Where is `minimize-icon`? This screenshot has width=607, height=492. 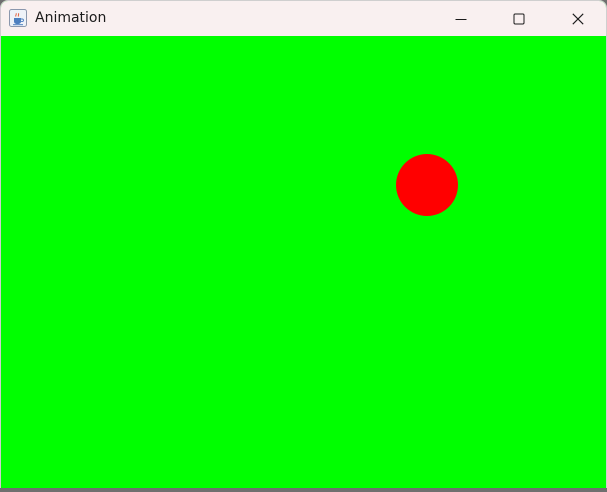 minimize-icon is located at coordinates (461, 19).